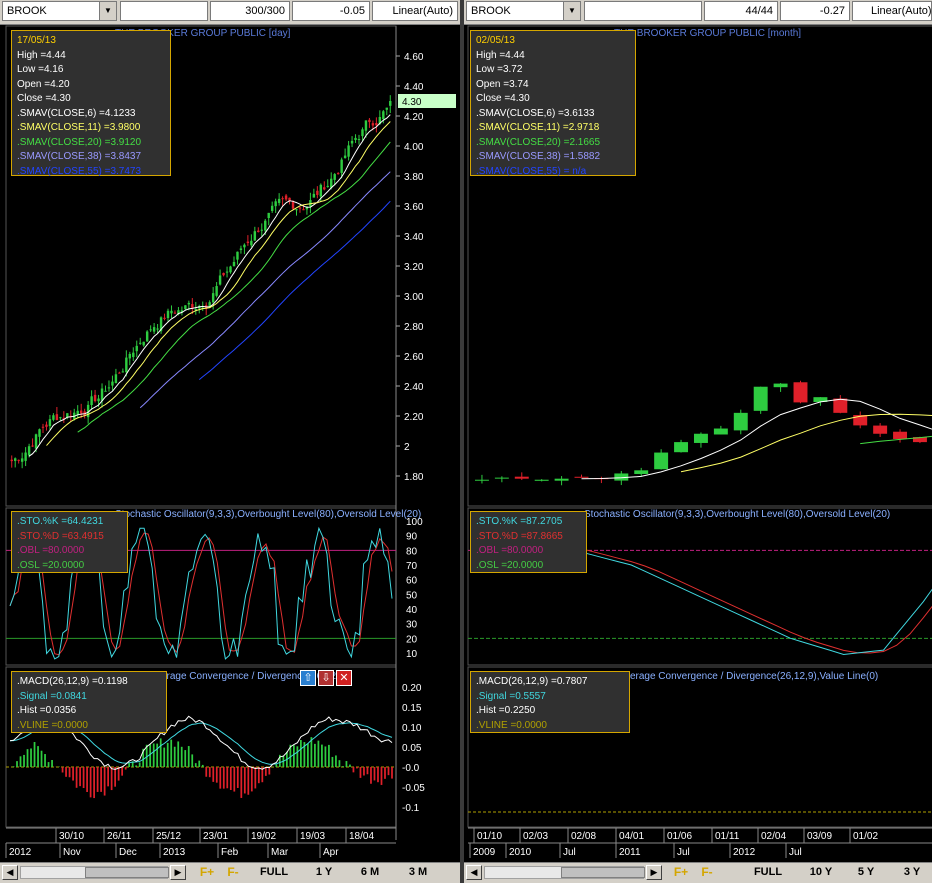 This screenshot has height=883, width=932. I want to click on macd-tick-label: -0.0, so click(411, 768).